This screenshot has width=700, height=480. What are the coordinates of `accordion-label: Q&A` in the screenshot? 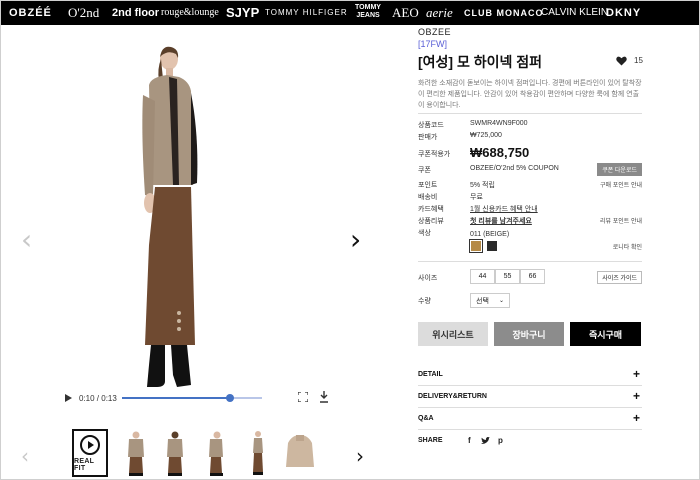 It's located at (426, 418).